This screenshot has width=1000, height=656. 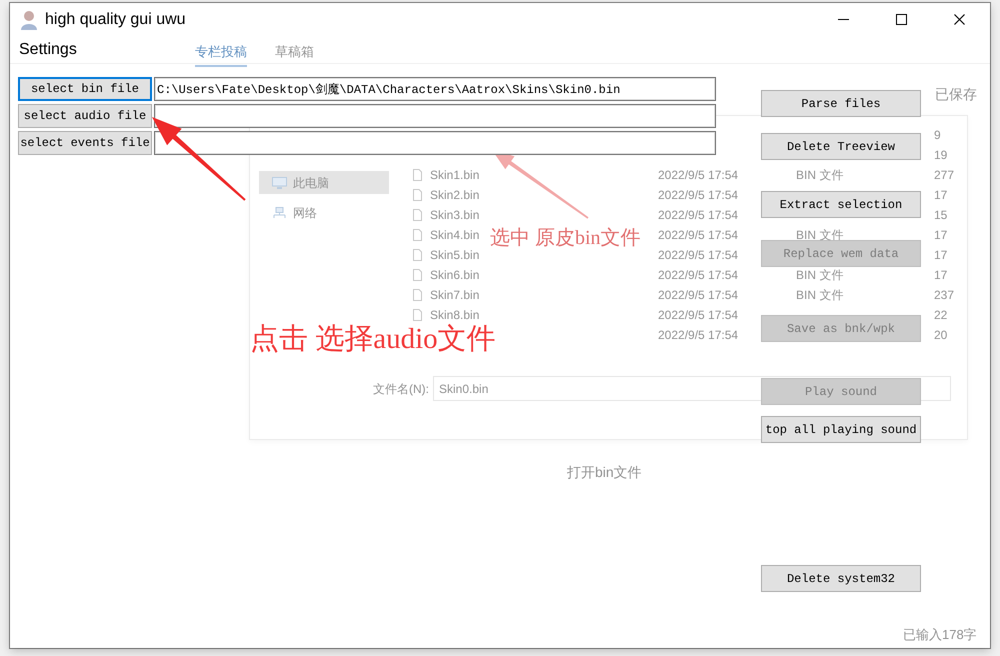 What do you see at coordinates (48, 50) in the screenshot?
I see `menu-item: Settings` at bounding box center [48, 50].